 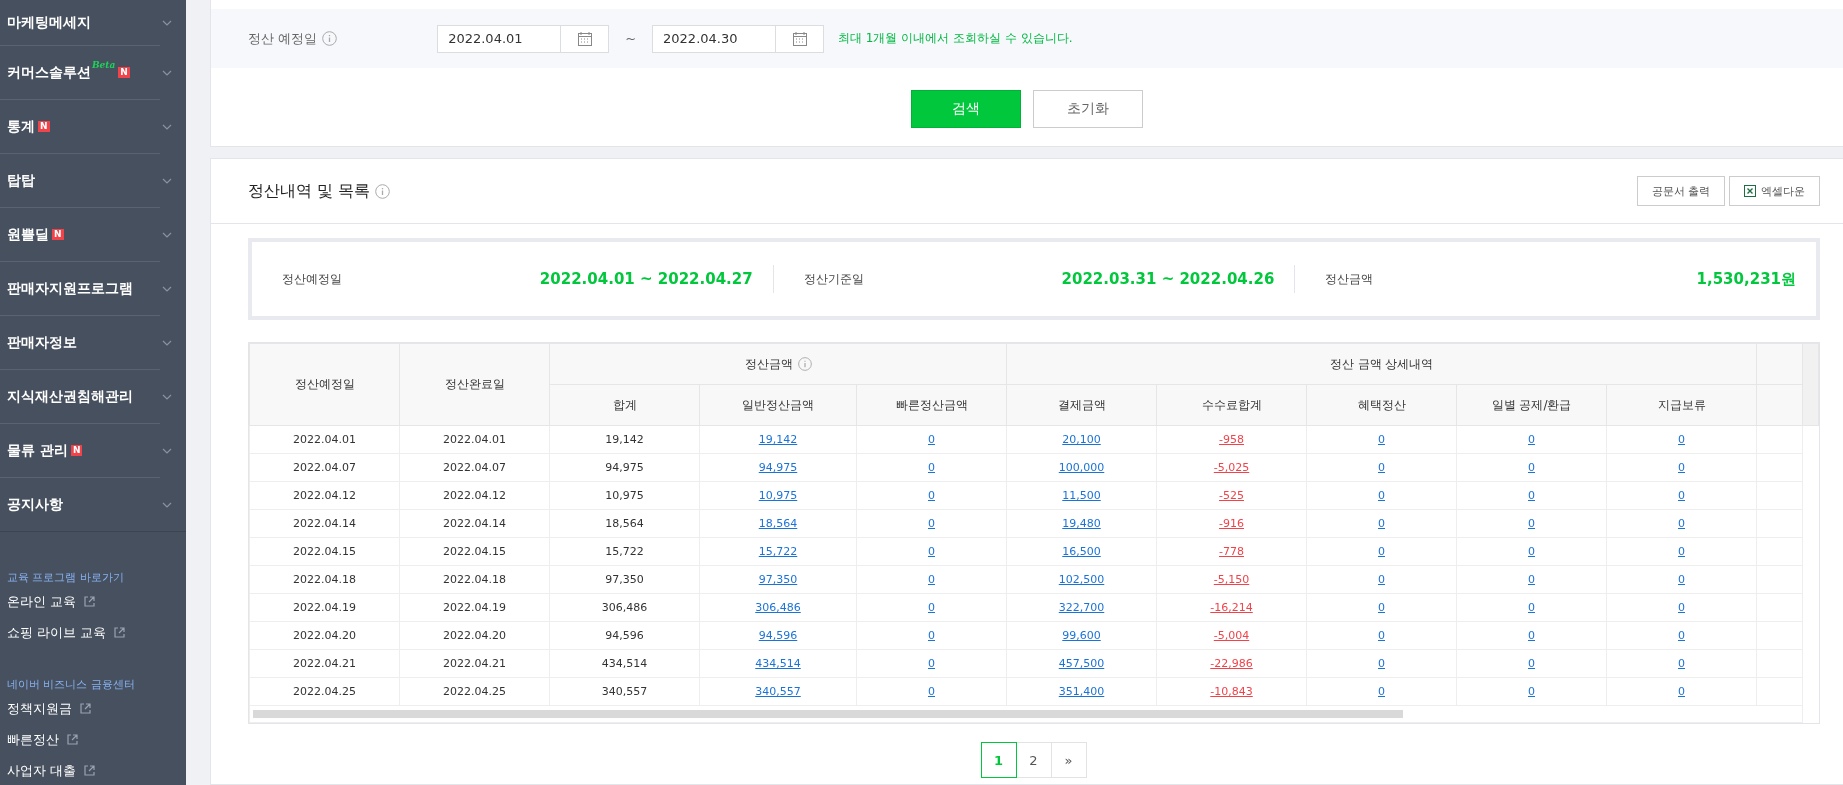 I want to click on amount-link: 99,600, so click(x=1081, y=635).